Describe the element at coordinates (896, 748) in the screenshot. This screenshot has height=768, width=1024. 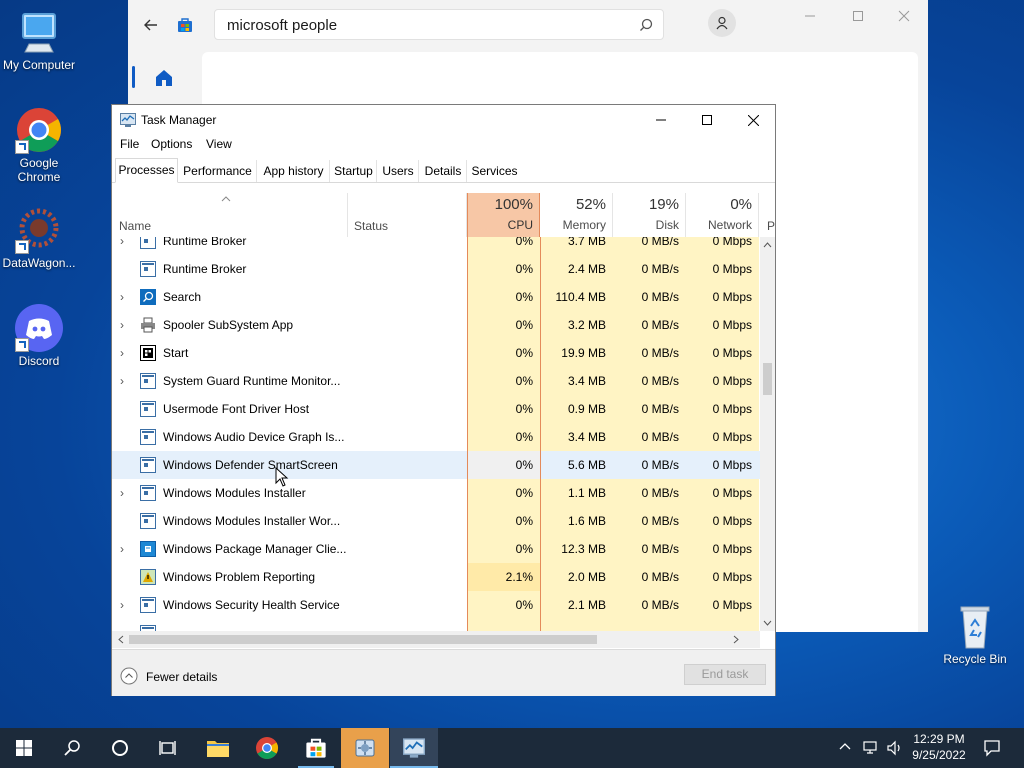
I see `volume-tray-icon` at that location.